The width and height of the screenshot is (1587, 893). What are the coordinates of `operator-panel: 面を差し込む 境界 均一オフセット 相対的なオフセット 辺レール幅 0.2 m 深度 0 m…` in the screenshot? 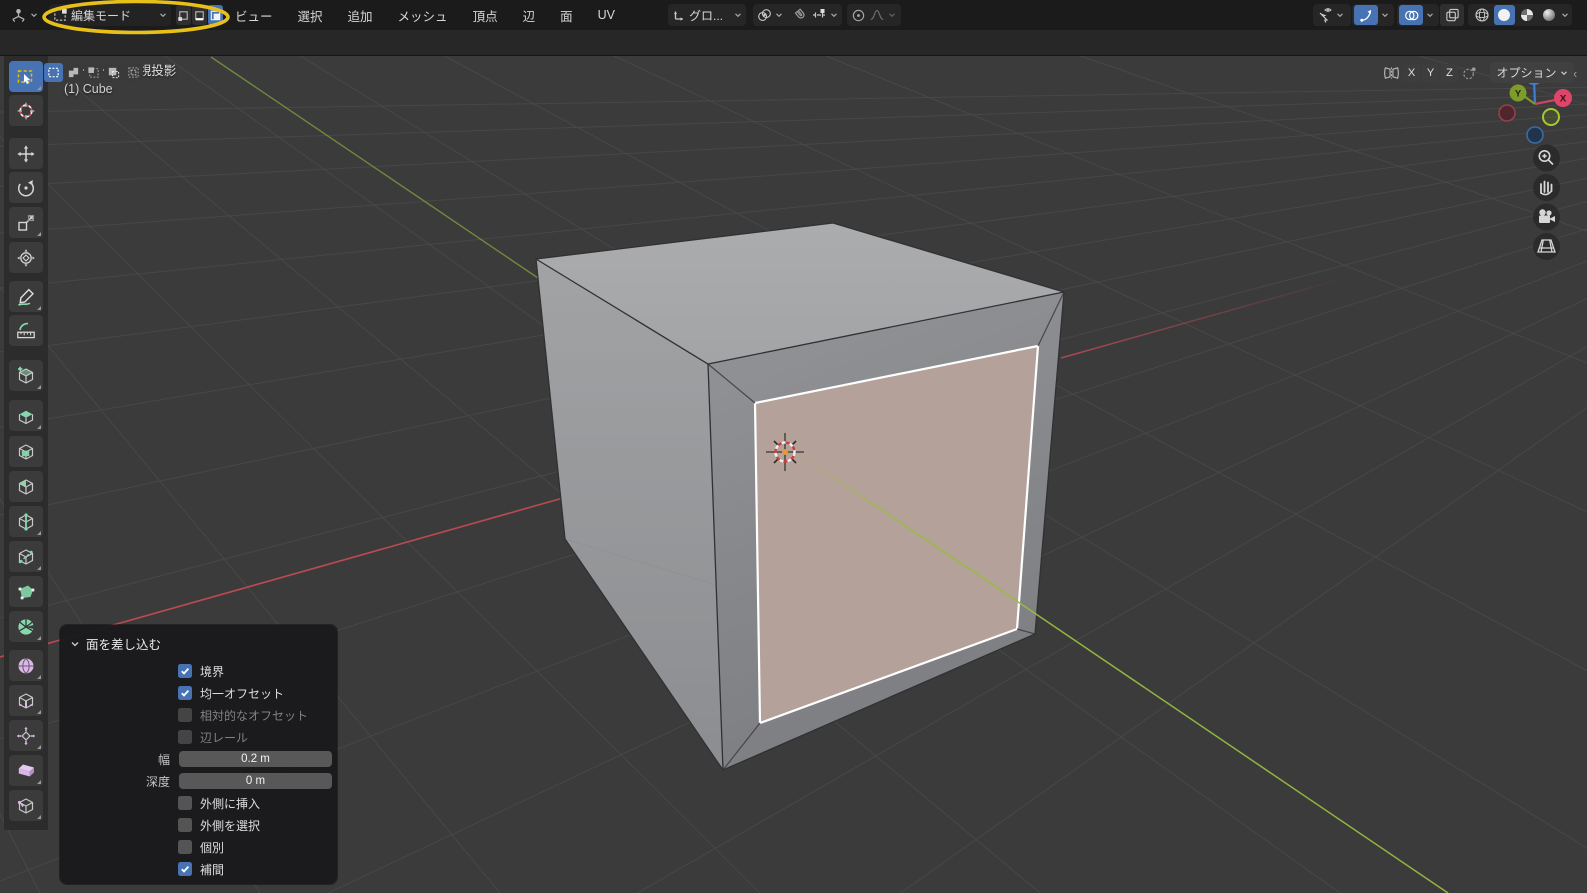 It's located at (198, 754).